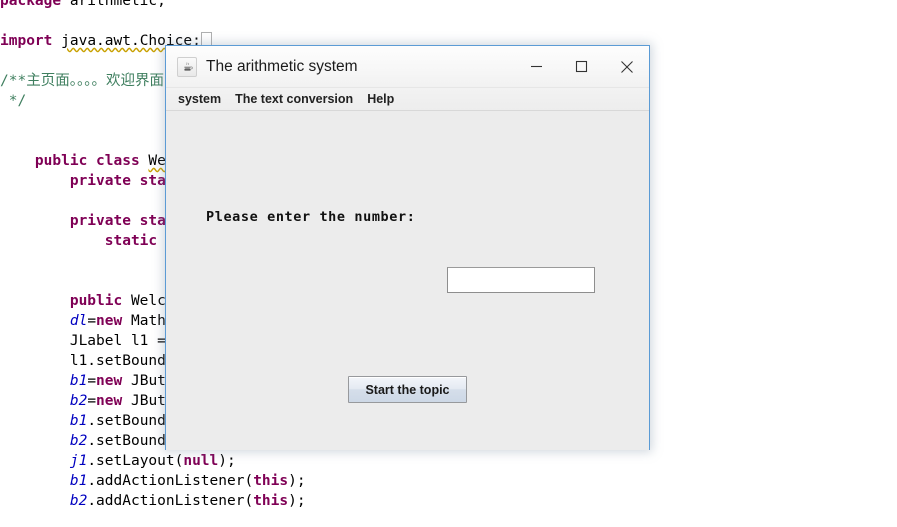  I want to click on close-icon, so click(626, 66).